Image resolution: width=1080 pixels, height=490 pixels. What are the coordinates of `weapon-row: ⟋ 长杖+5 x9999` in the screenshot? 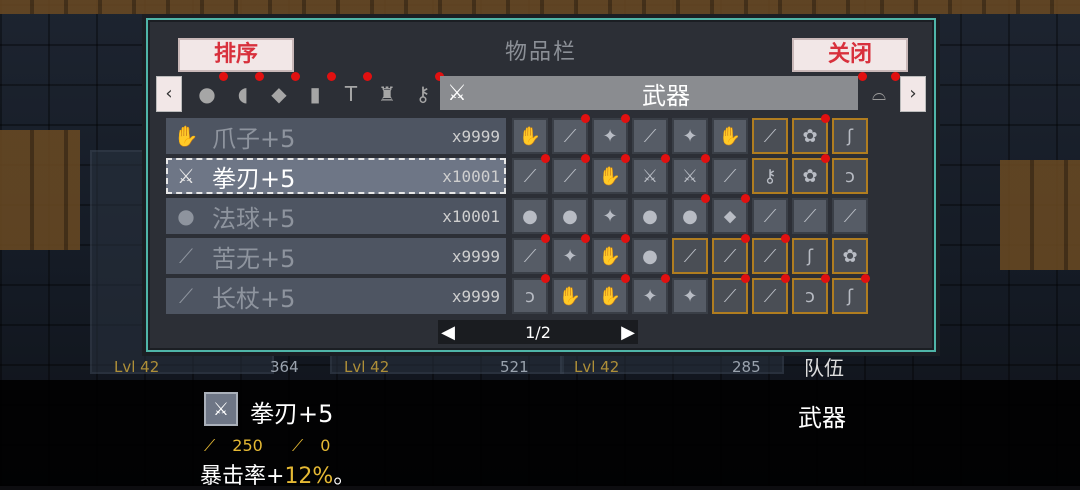 It's located at (336, 296).